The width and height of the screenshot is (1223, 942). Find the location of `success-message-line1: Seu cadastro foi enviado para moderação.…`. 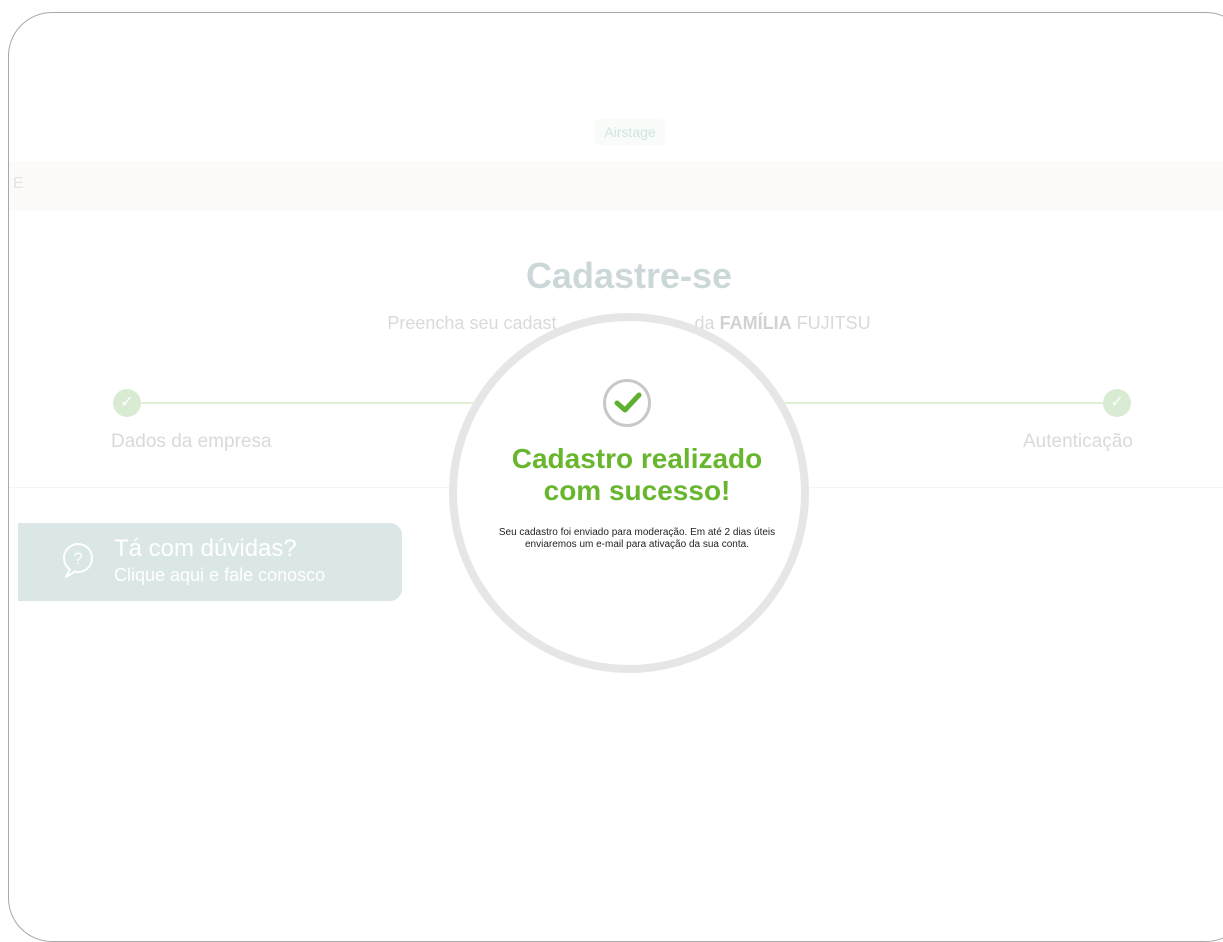

success-message-line1: Seu cadastro foi enviado para moderação.… is located at coordinates (637, 532).